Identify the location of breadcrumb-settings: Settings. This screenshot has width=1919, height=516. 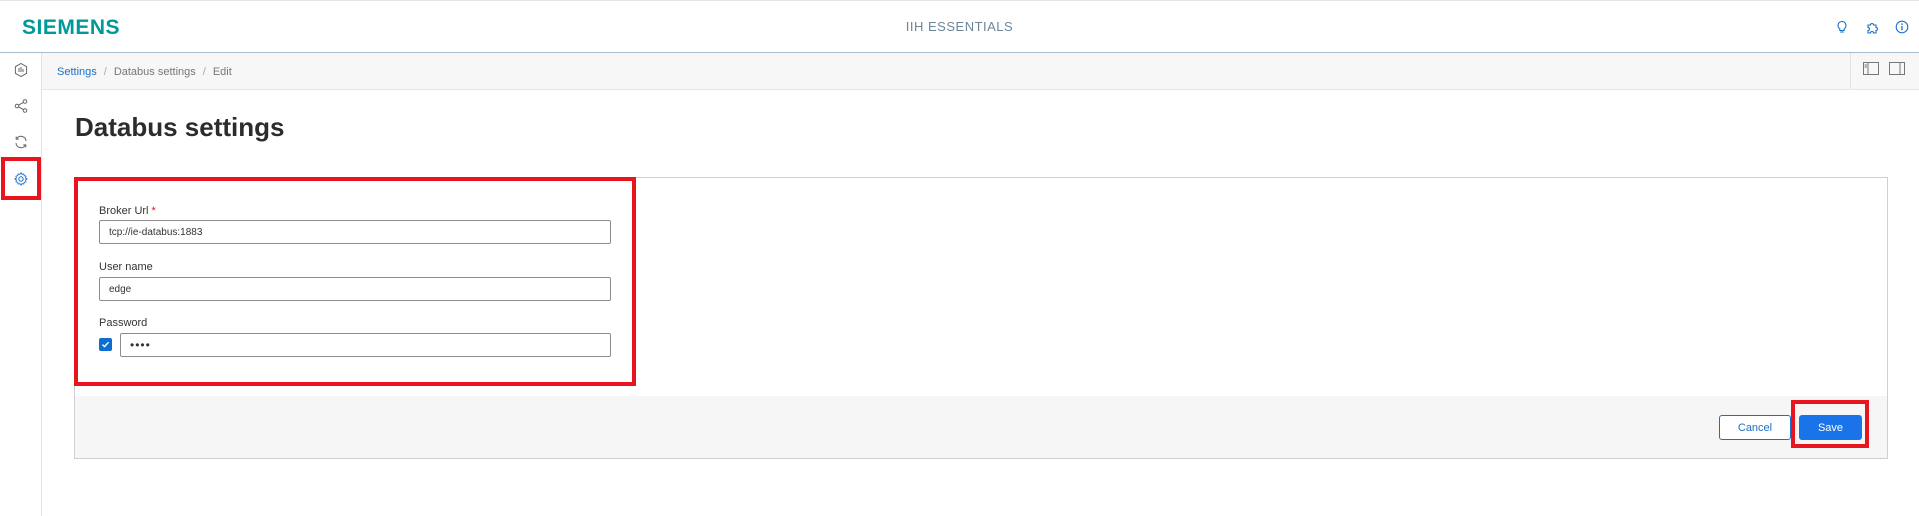
(77, 72).